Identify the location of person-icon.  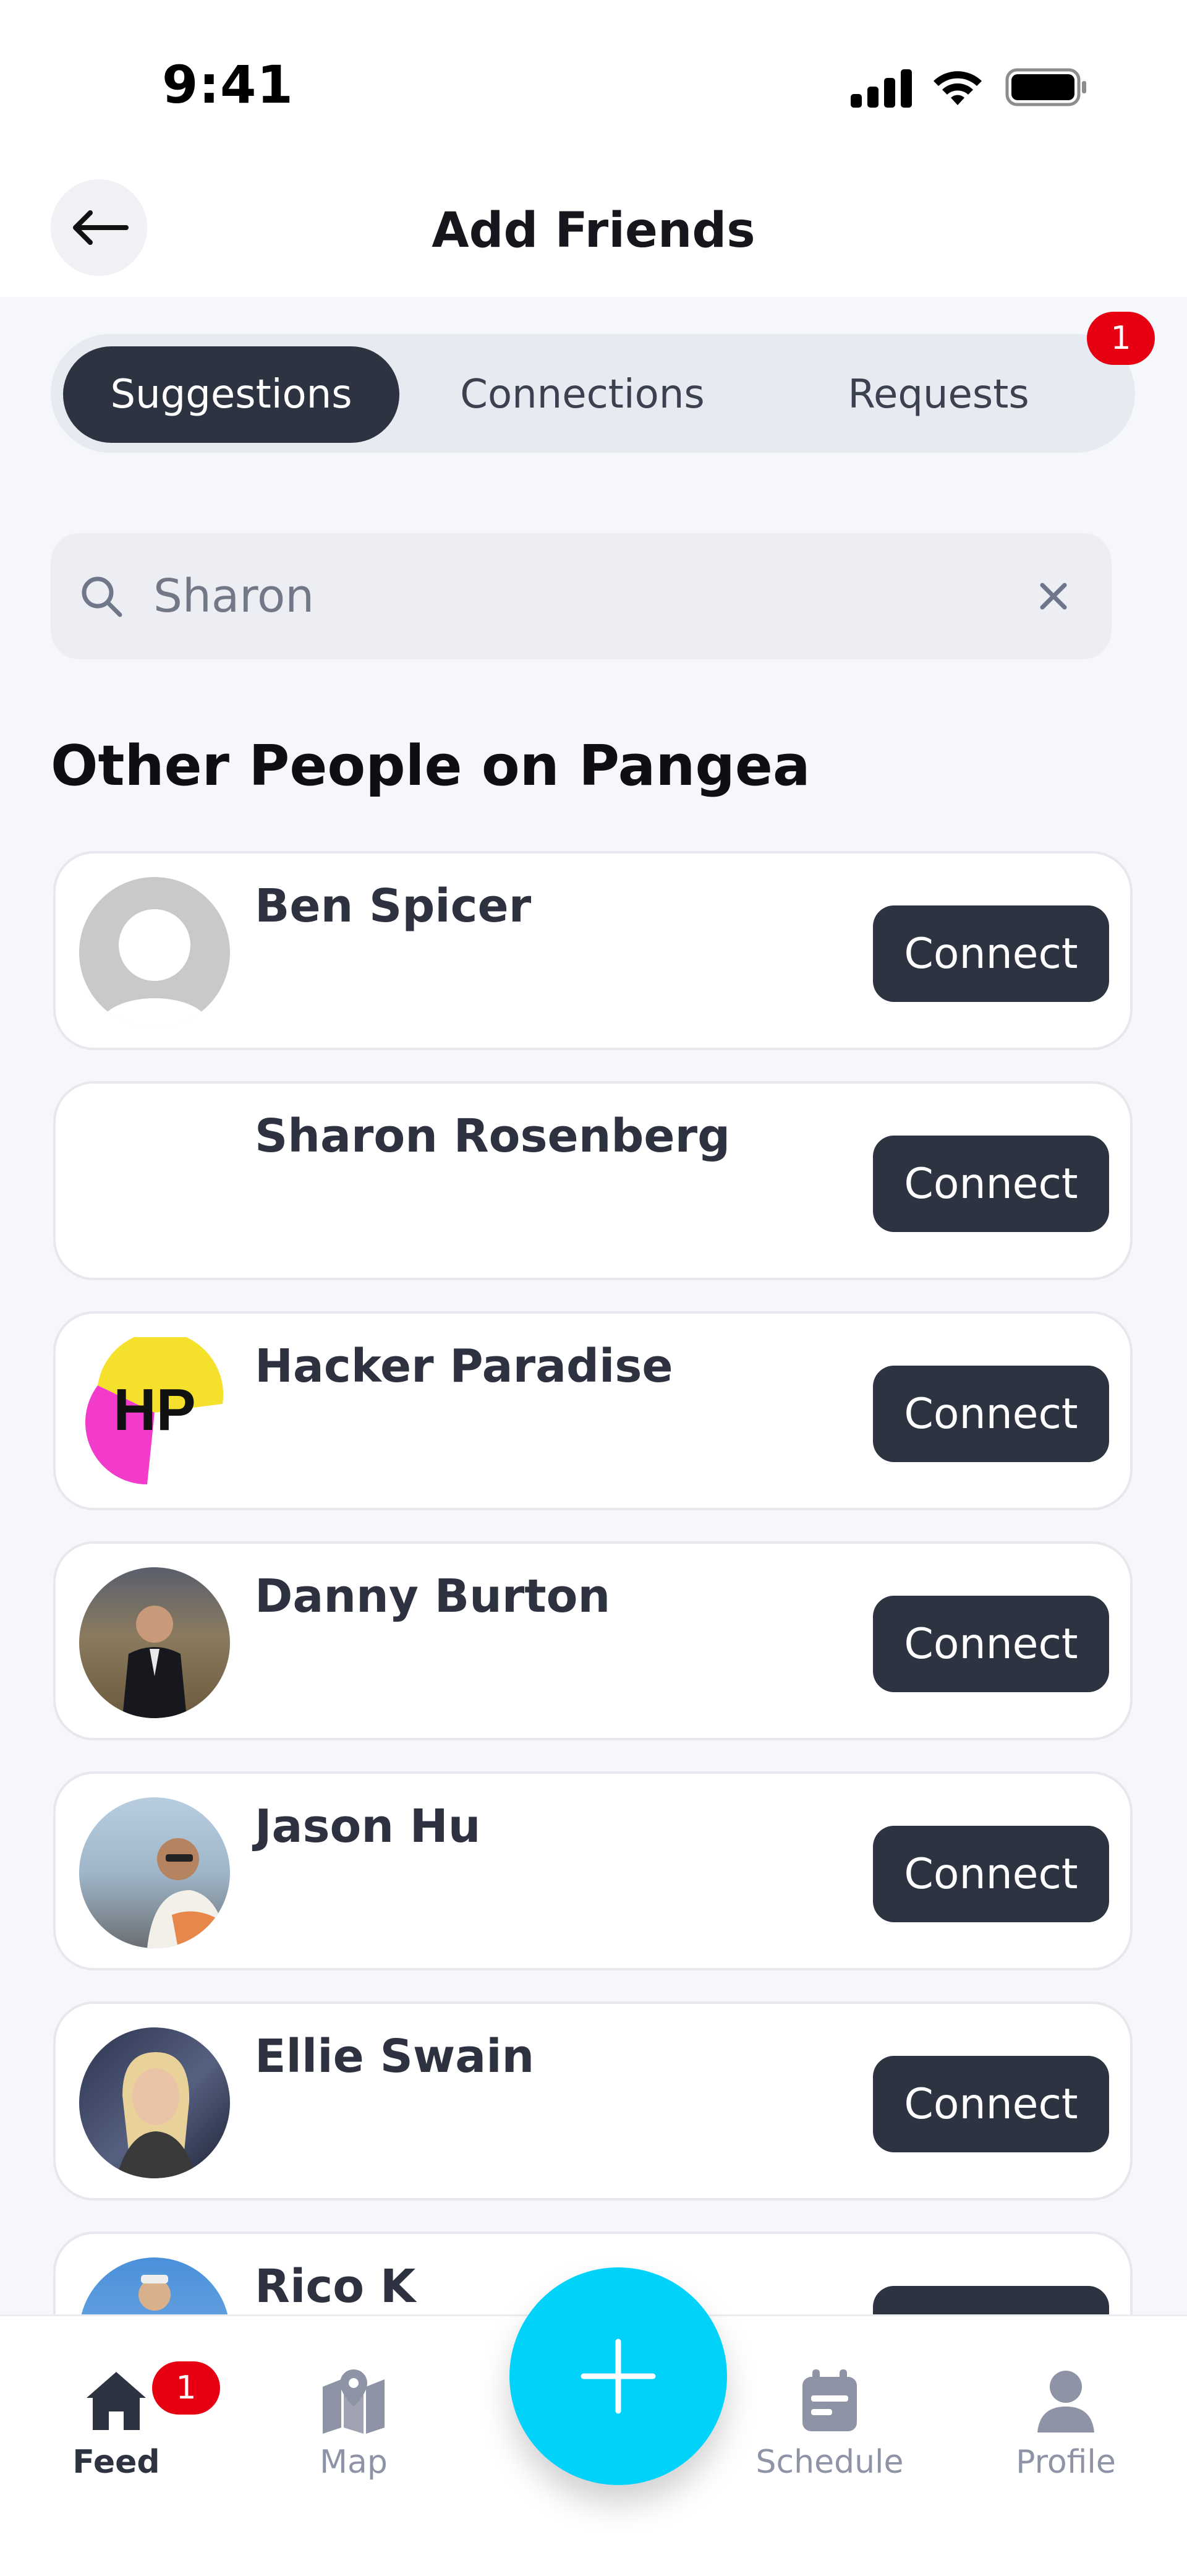
(1066, 2402).